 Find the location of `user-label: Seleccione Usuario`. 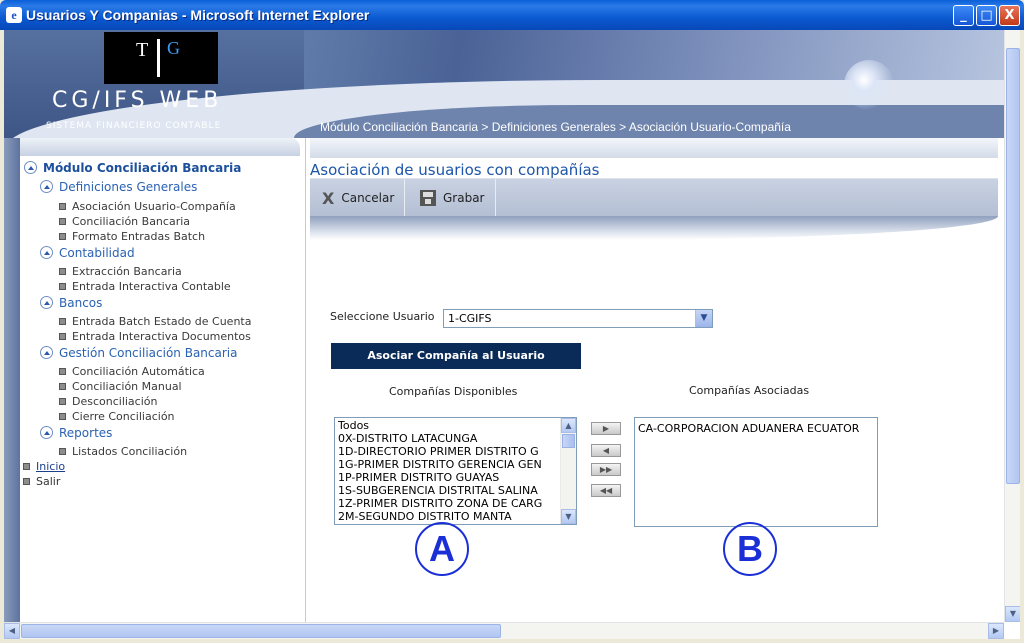

user-label: Seleccione Usuario is located at coordinates (382, 316).